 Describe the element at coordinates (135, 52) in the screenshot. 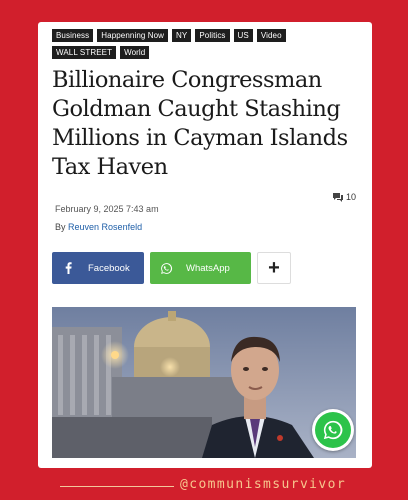

I see `tag-world: World` at that location.